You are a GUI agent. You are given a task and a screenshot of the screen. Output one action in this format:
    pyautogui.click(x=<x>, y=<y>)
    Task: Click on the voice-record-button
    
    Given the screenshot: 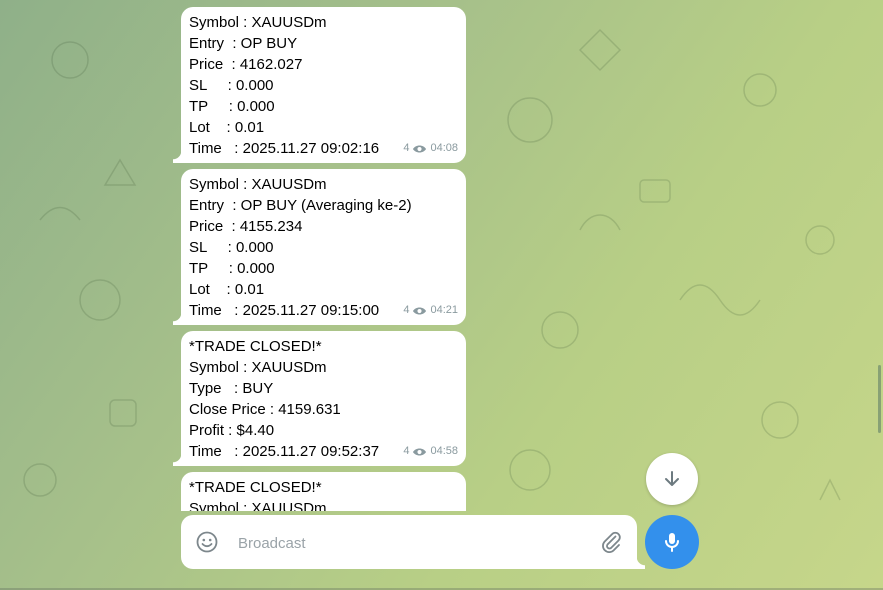 What is the action you would take?
    pyautogui.click(x=672, y=542)
    